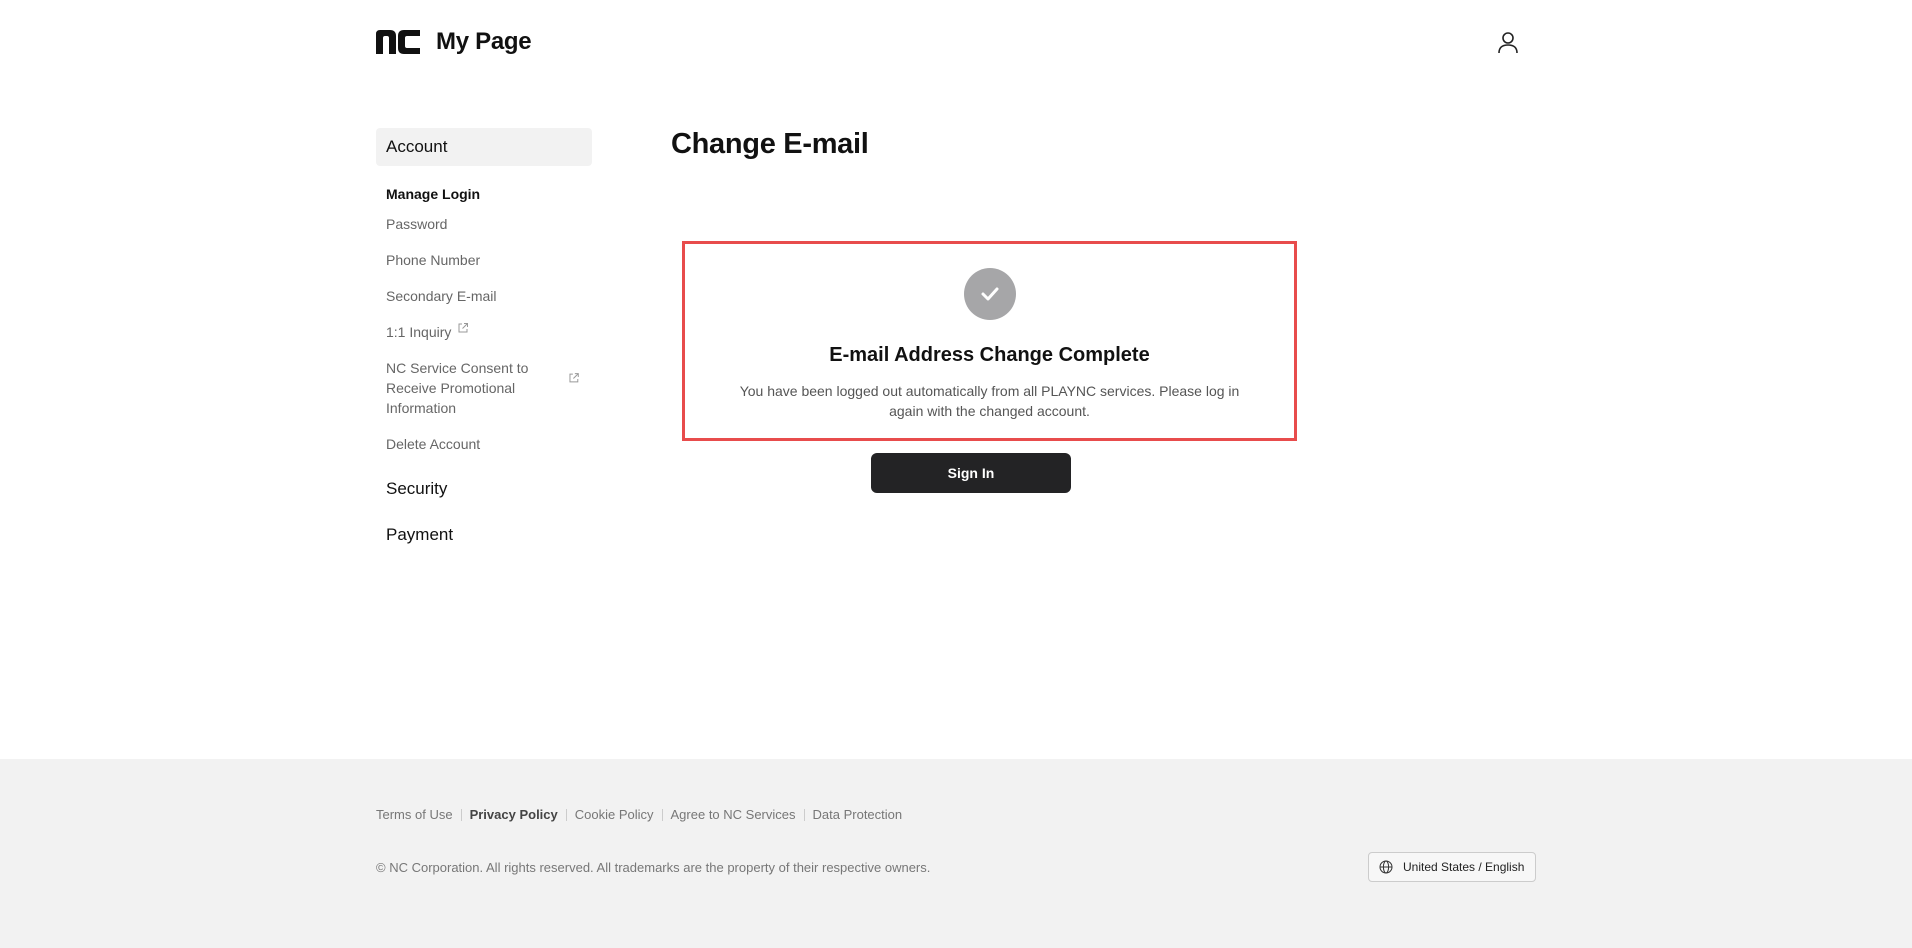 This screenshot has height=948, width=1912. I want to click on page-heading: Change E-mail, so click(770, 144).